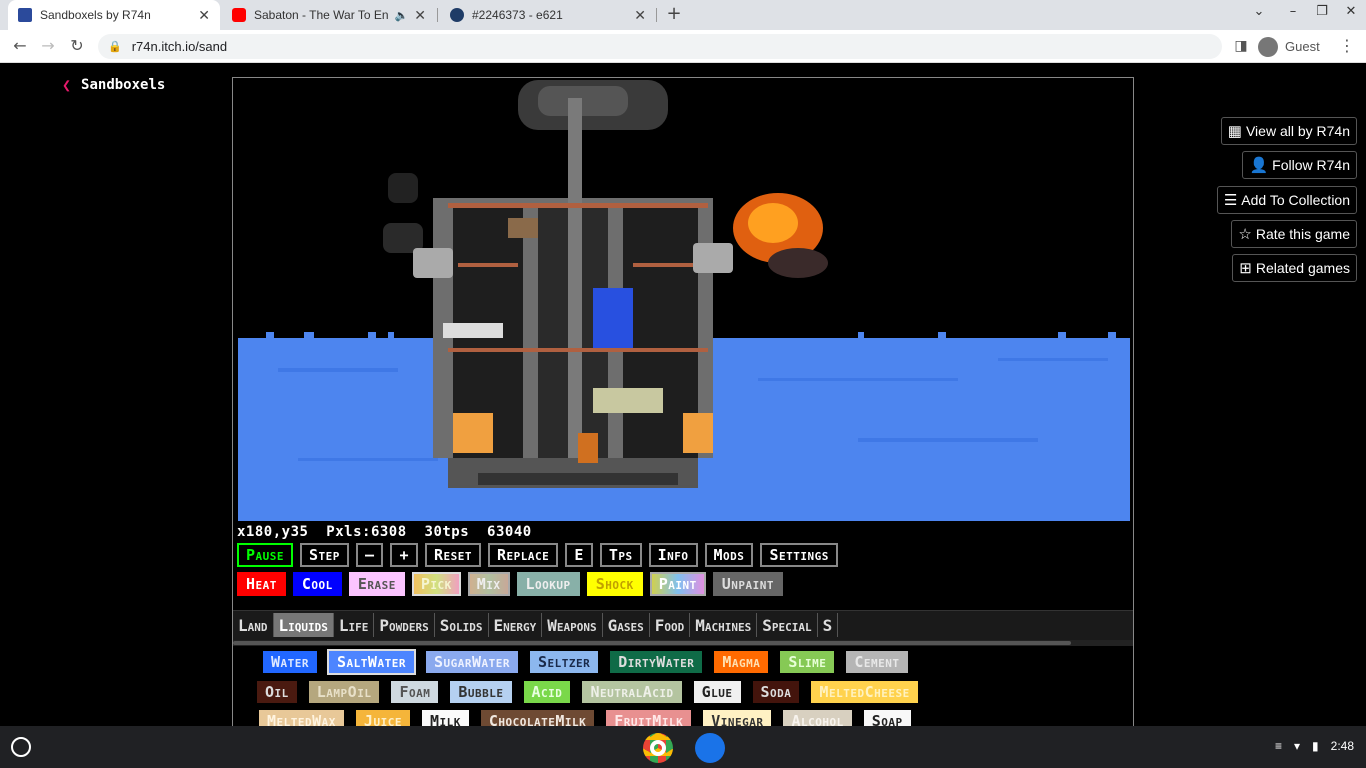 The width and height of the screenshot is (1366, 768). What do you see at coordinates (445, 717) in the screenshot?
I see `element-milk-button: Milk` at bounding box center [445, 717].